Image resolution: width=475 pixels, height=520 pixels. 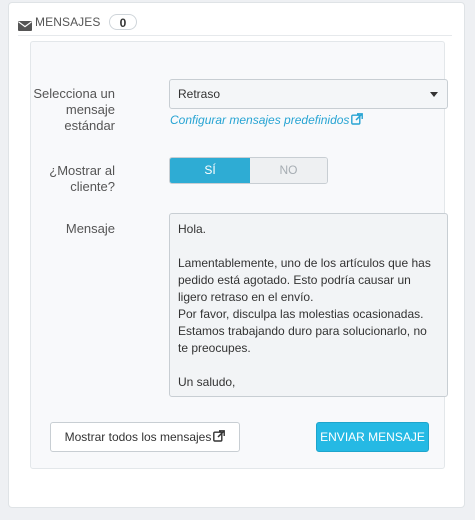 I want to click on selected-message-value: Retraso, so click(x=199, y=94).